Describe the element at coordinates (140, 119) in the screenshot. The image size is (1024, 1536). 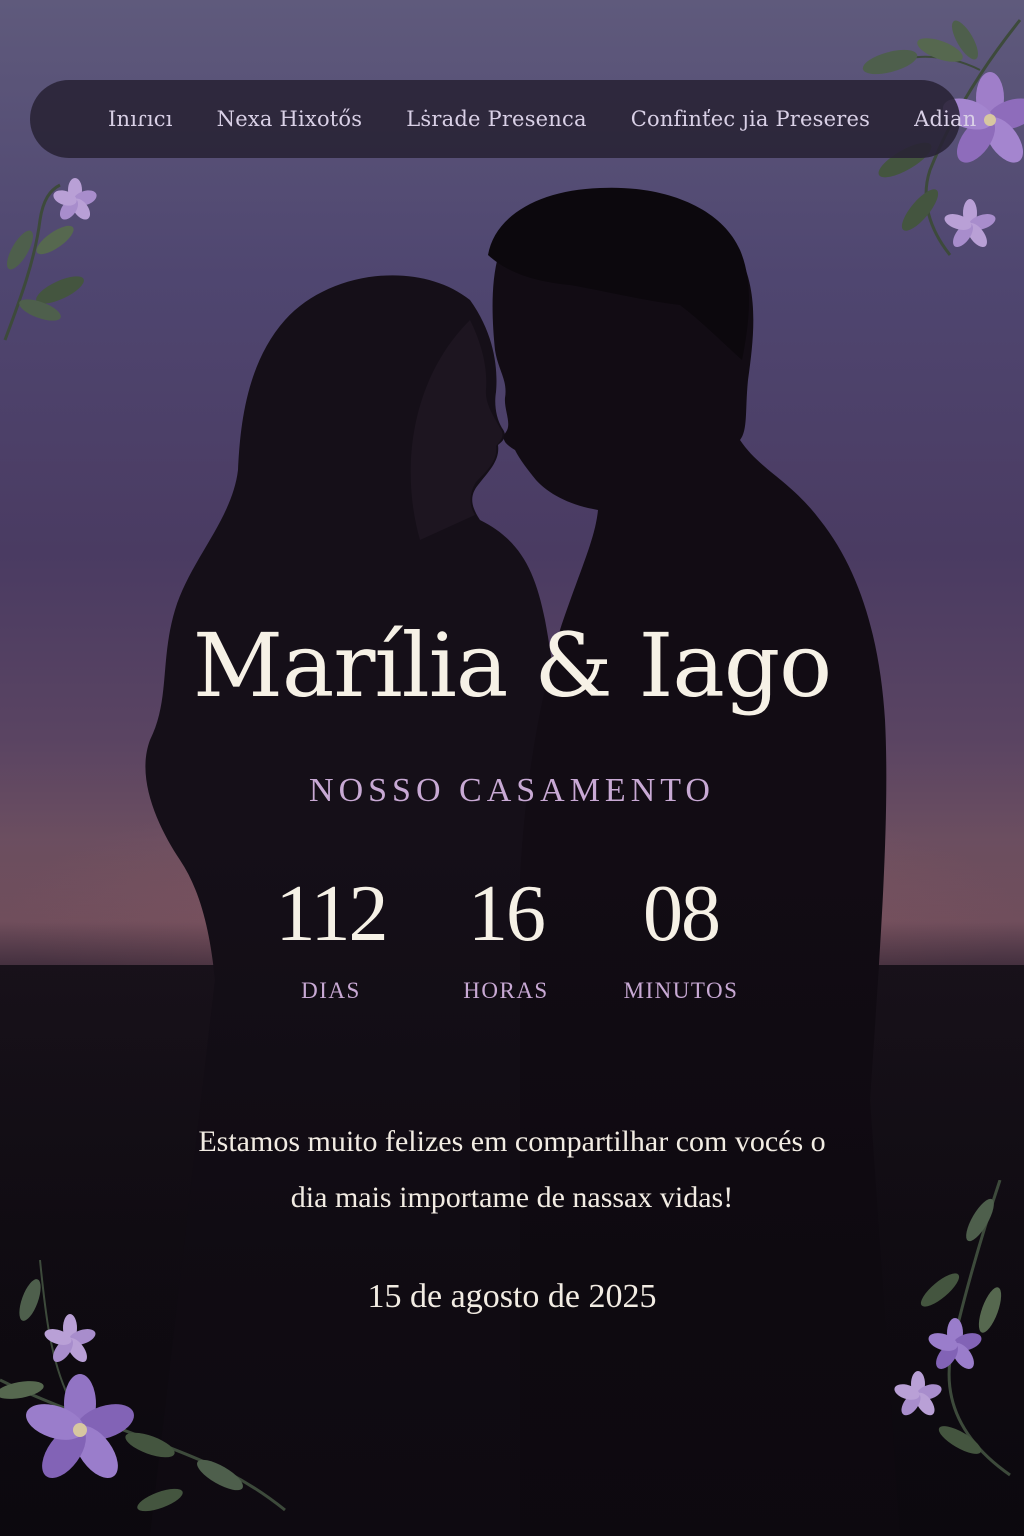
I see `nav-item-inicio: Inıɾıcı` at that location.